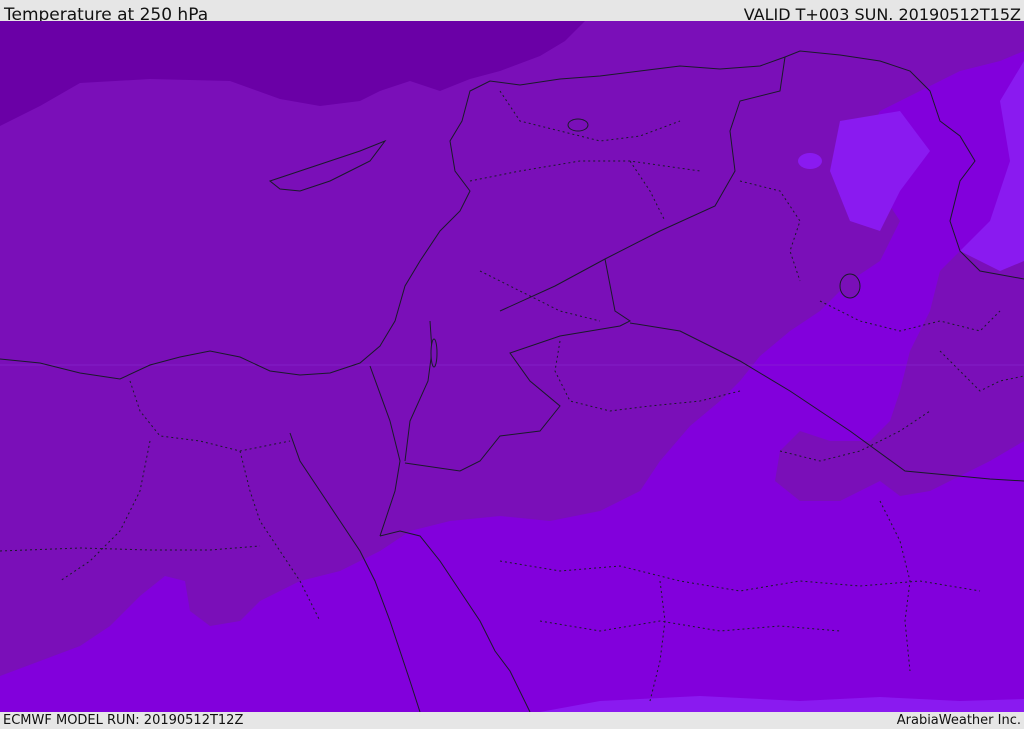 The width and height of the screenshot is (1024, 729). Describe the element at coordinates (850, 286) in the screenshot. I see `lake-east` at that location.